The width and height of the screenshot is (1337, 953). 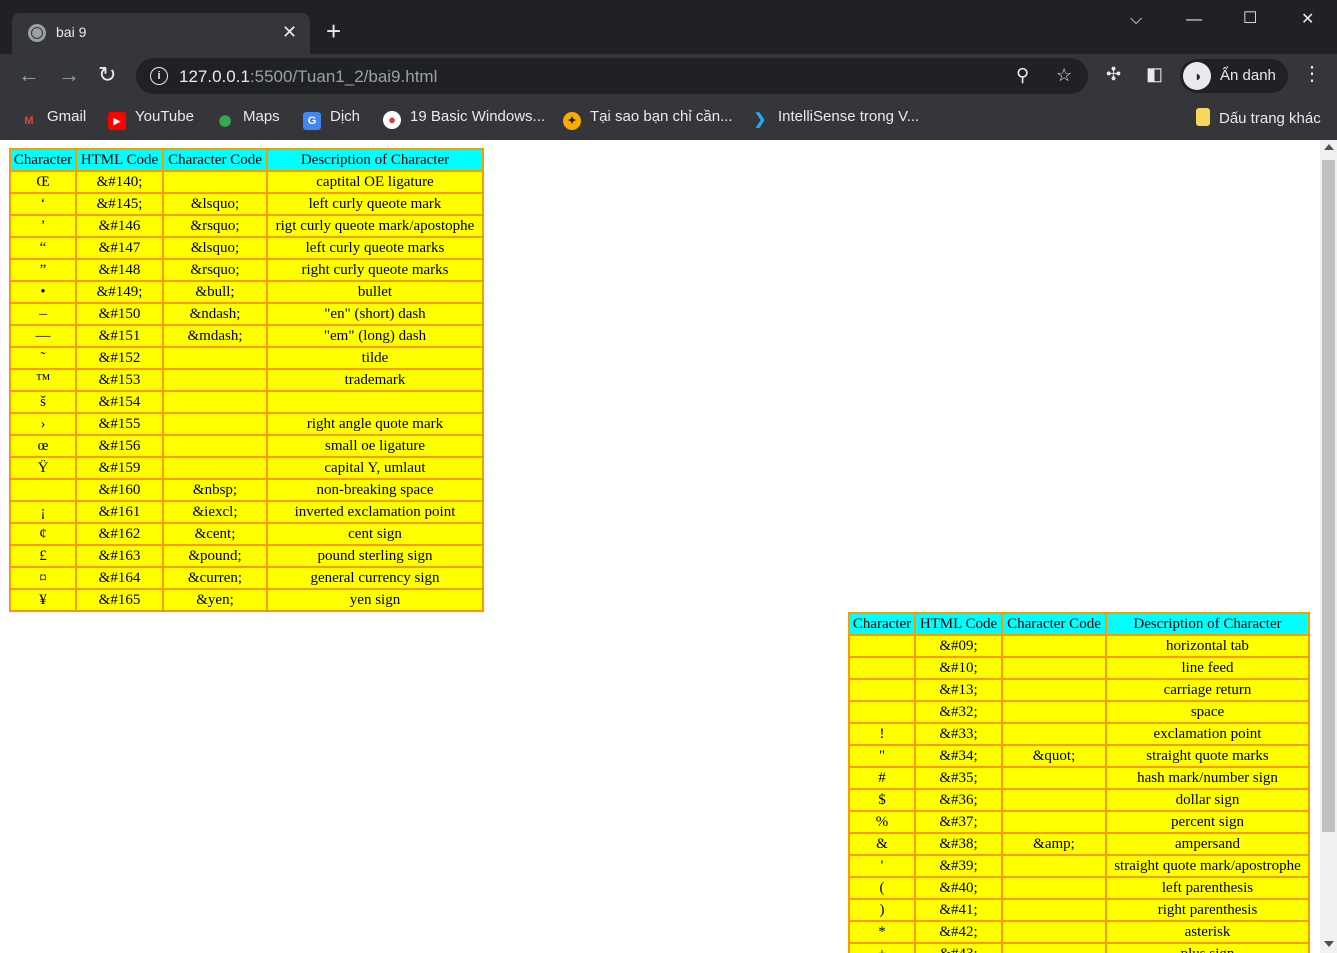 What do you see at coordinates (392, 120) in the screenshot?
I see `site-icon: ●` at bounding box center [392, 120].